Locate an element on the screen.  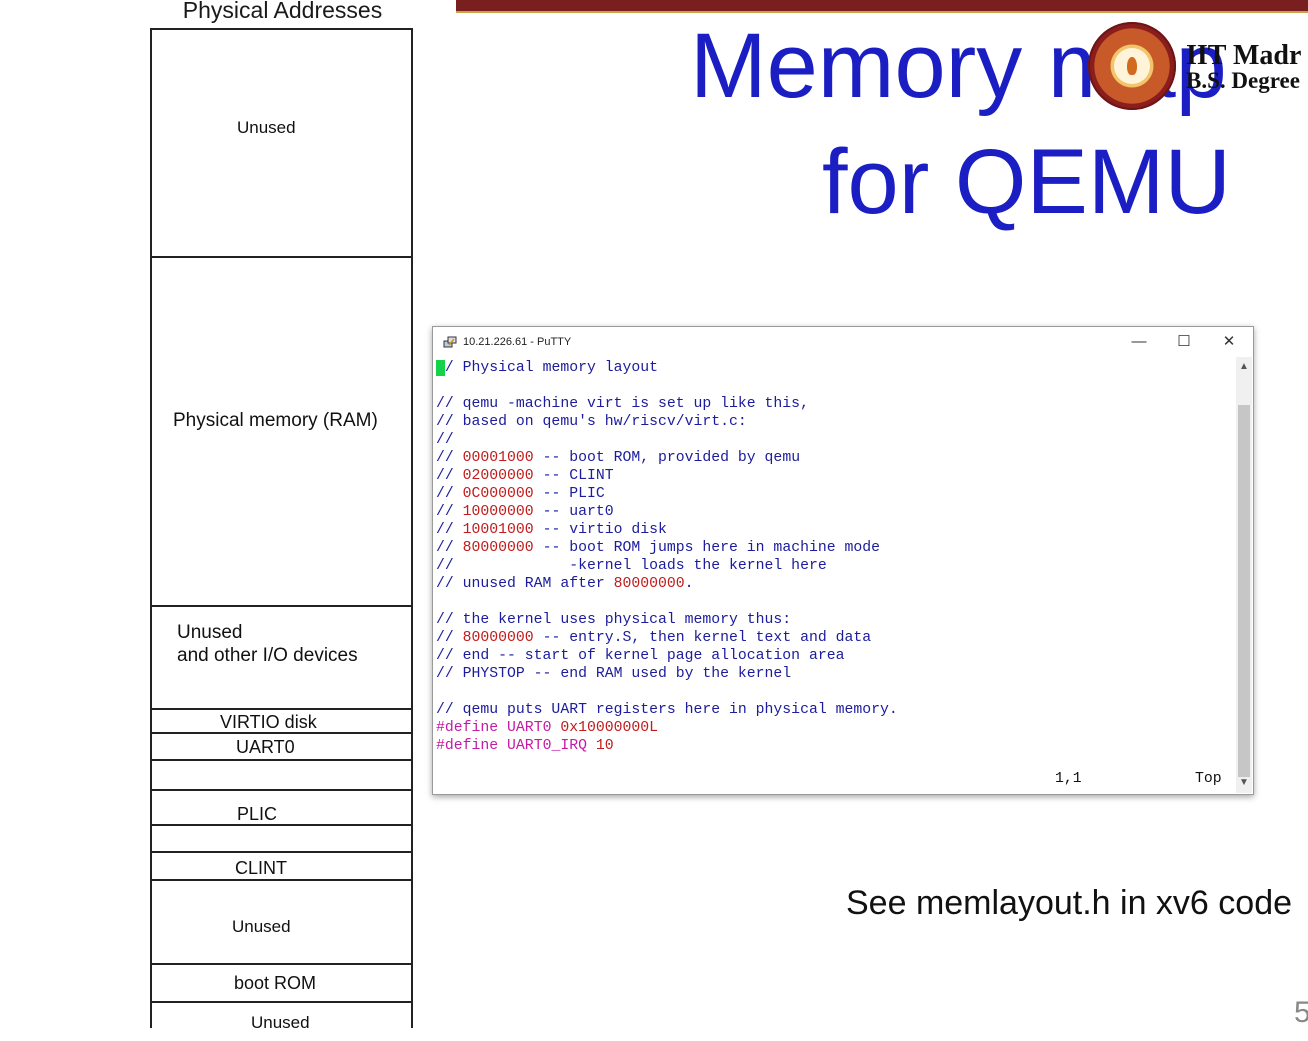
cursor-position: 1,1 is located at coordinates (1068, 779).